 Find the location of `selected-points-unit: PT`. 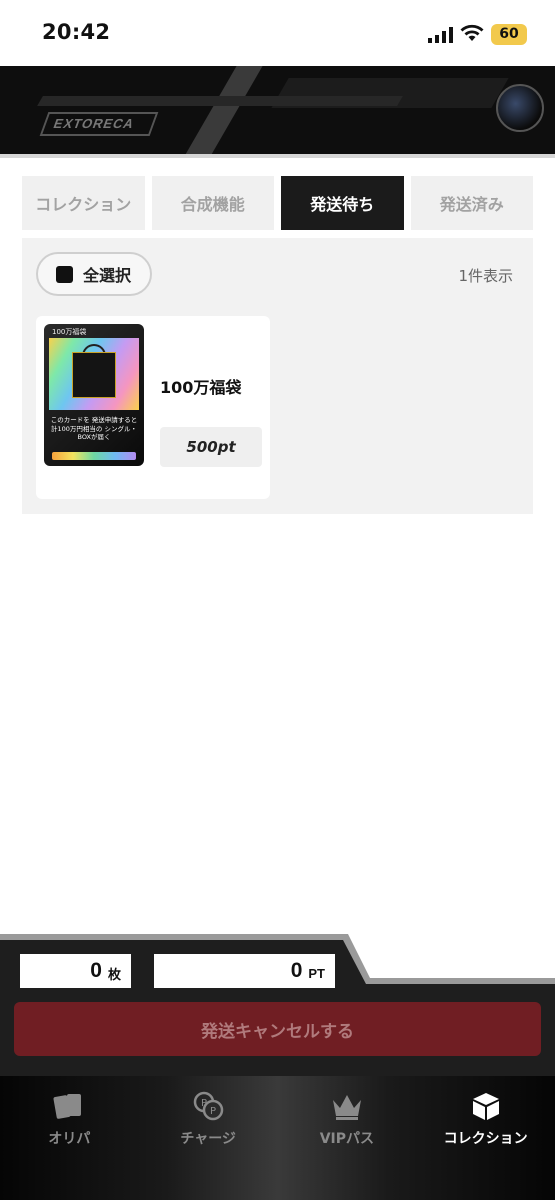

selected-points-unit: PT is located at coordinates (316, 973).